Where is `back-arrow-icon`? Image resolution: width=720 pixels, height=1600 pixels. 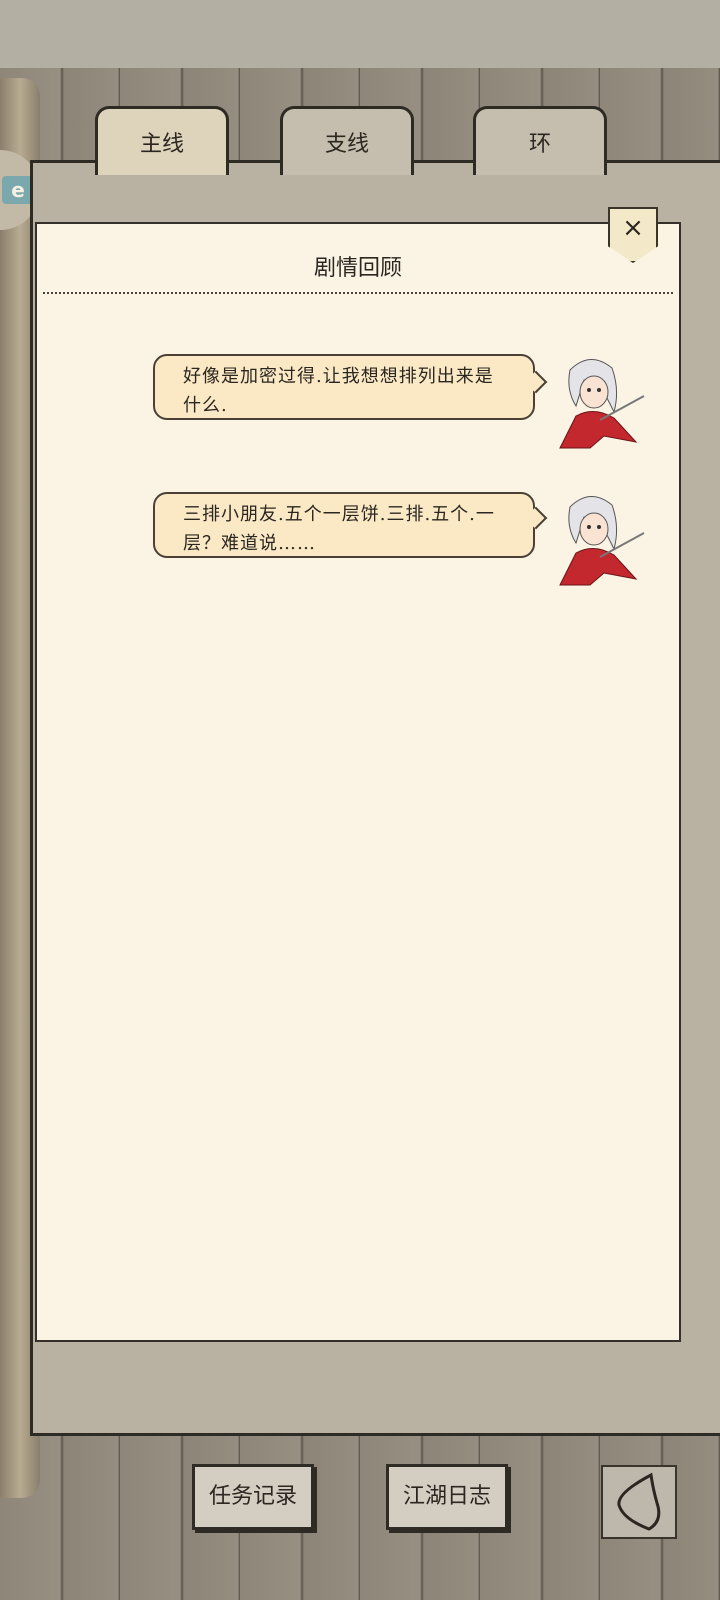 back-arrow-icon is located at coordinates (639, 1501).